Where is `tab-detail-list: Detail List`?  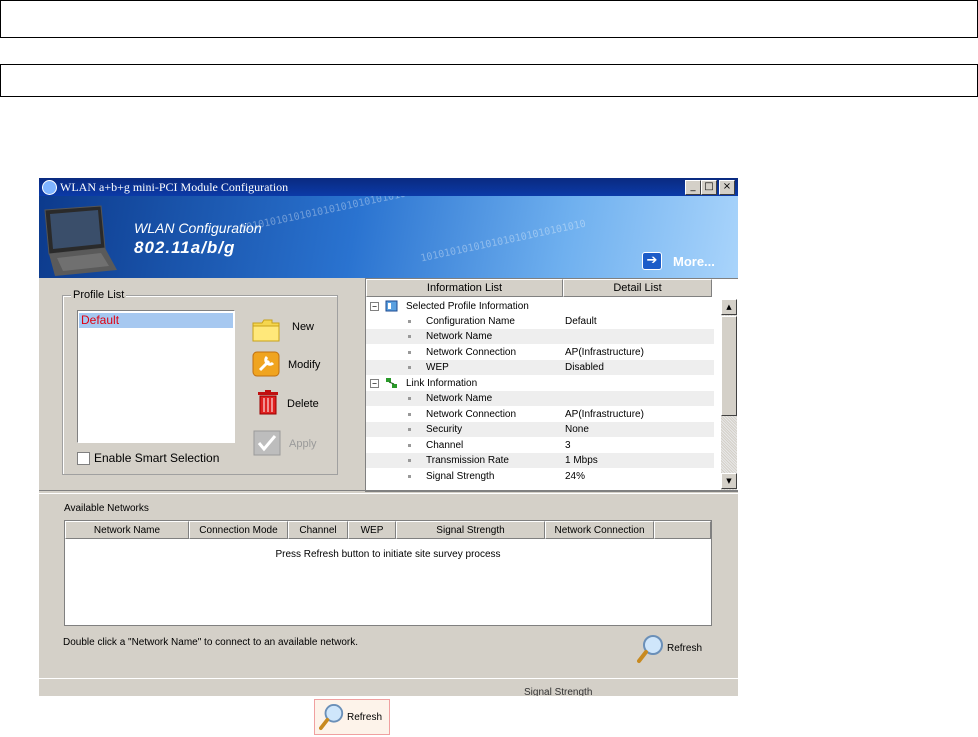 tab-detail-list: Detail List is located at coordinates (637, 288).